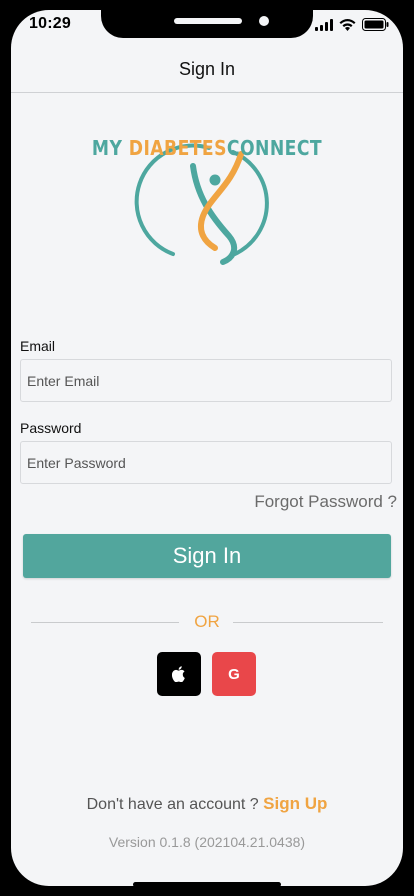 This screenshot has width=414, height=896. Describe the element at coordinates (375, 24) in the screenshot. I see `battery-icon` at that location.